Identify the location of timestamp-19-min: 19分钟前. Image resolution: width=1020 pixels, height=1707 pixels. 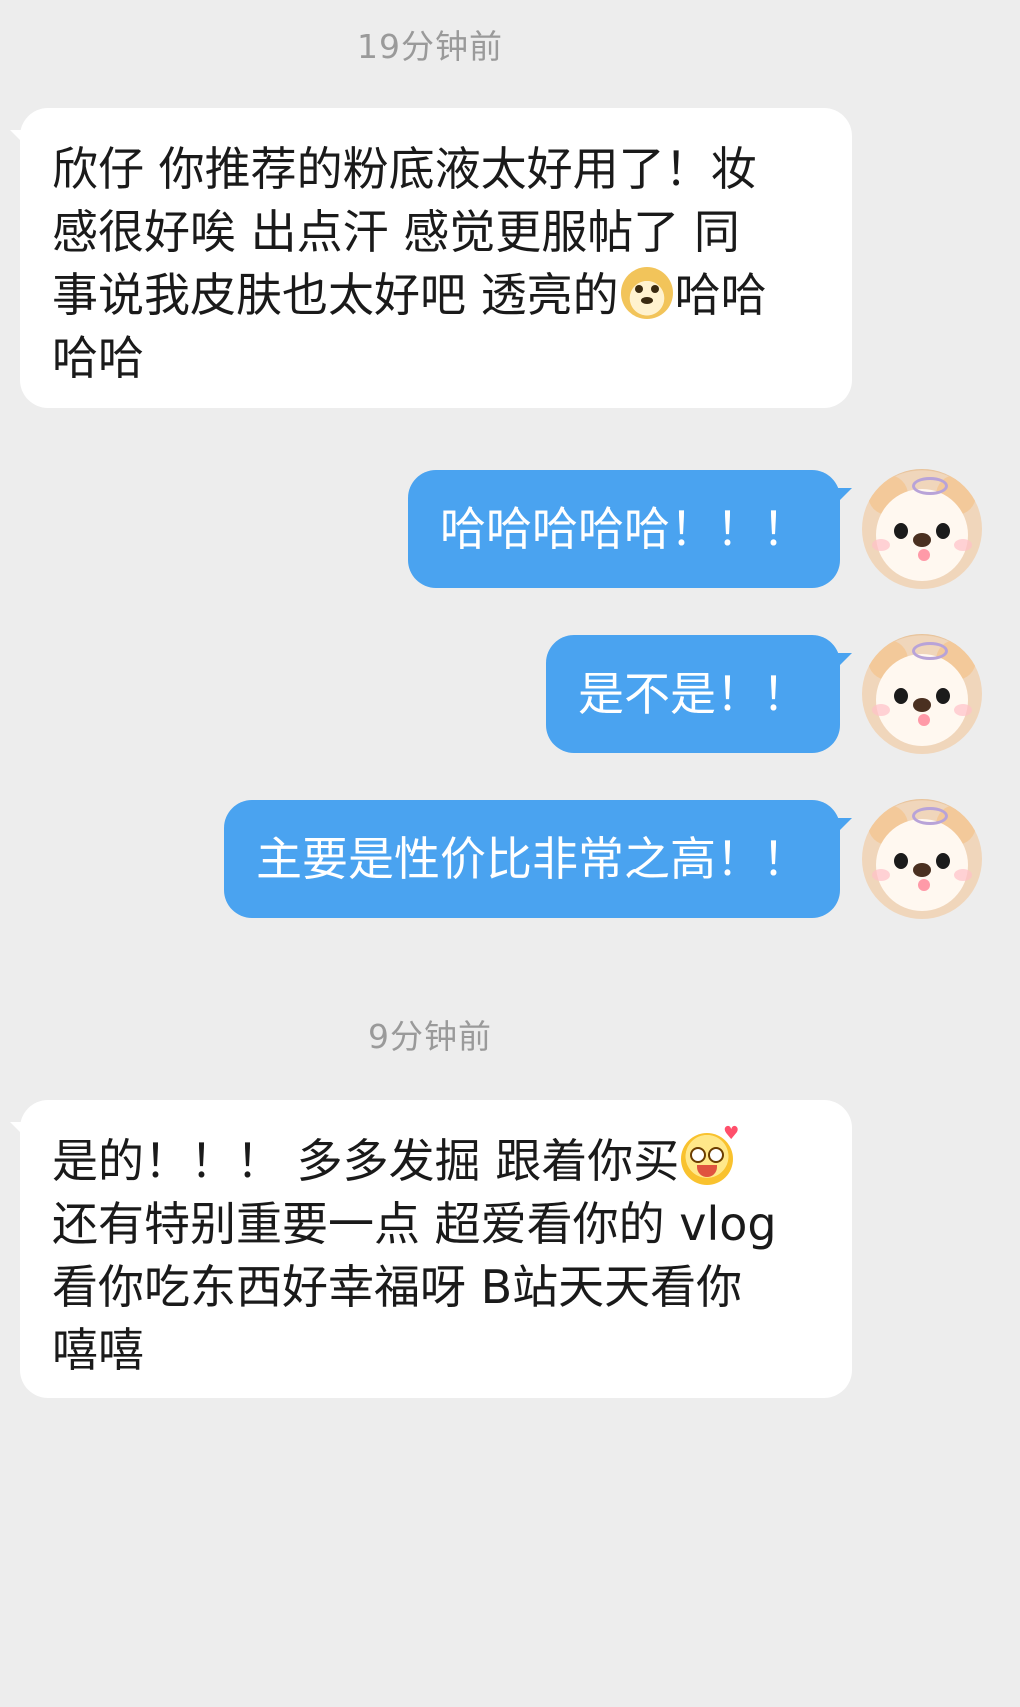
(430, 46).